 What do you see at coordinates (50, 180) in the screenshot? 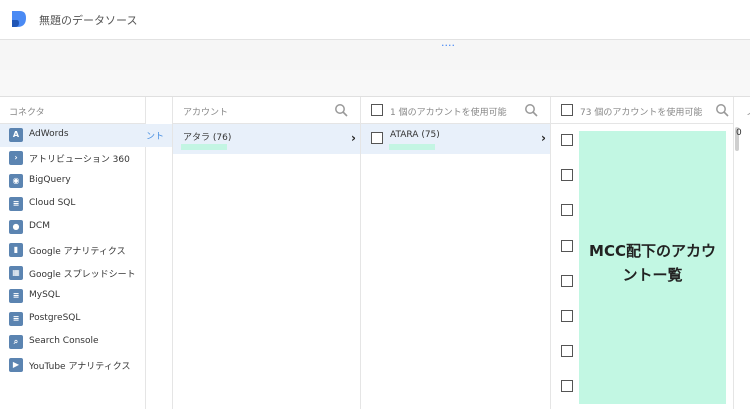
I see `connector-label: BigQuery` at bounding box center [50, 180].